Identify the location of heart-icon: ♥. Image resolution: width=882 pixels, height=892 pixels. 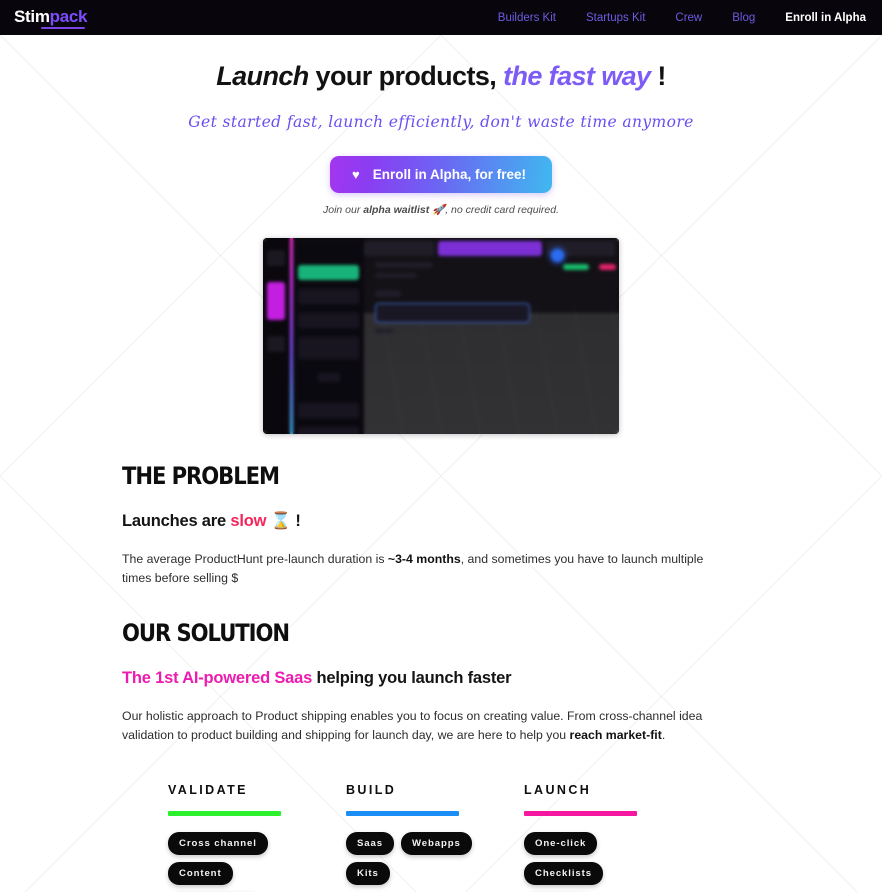
(356, 175).